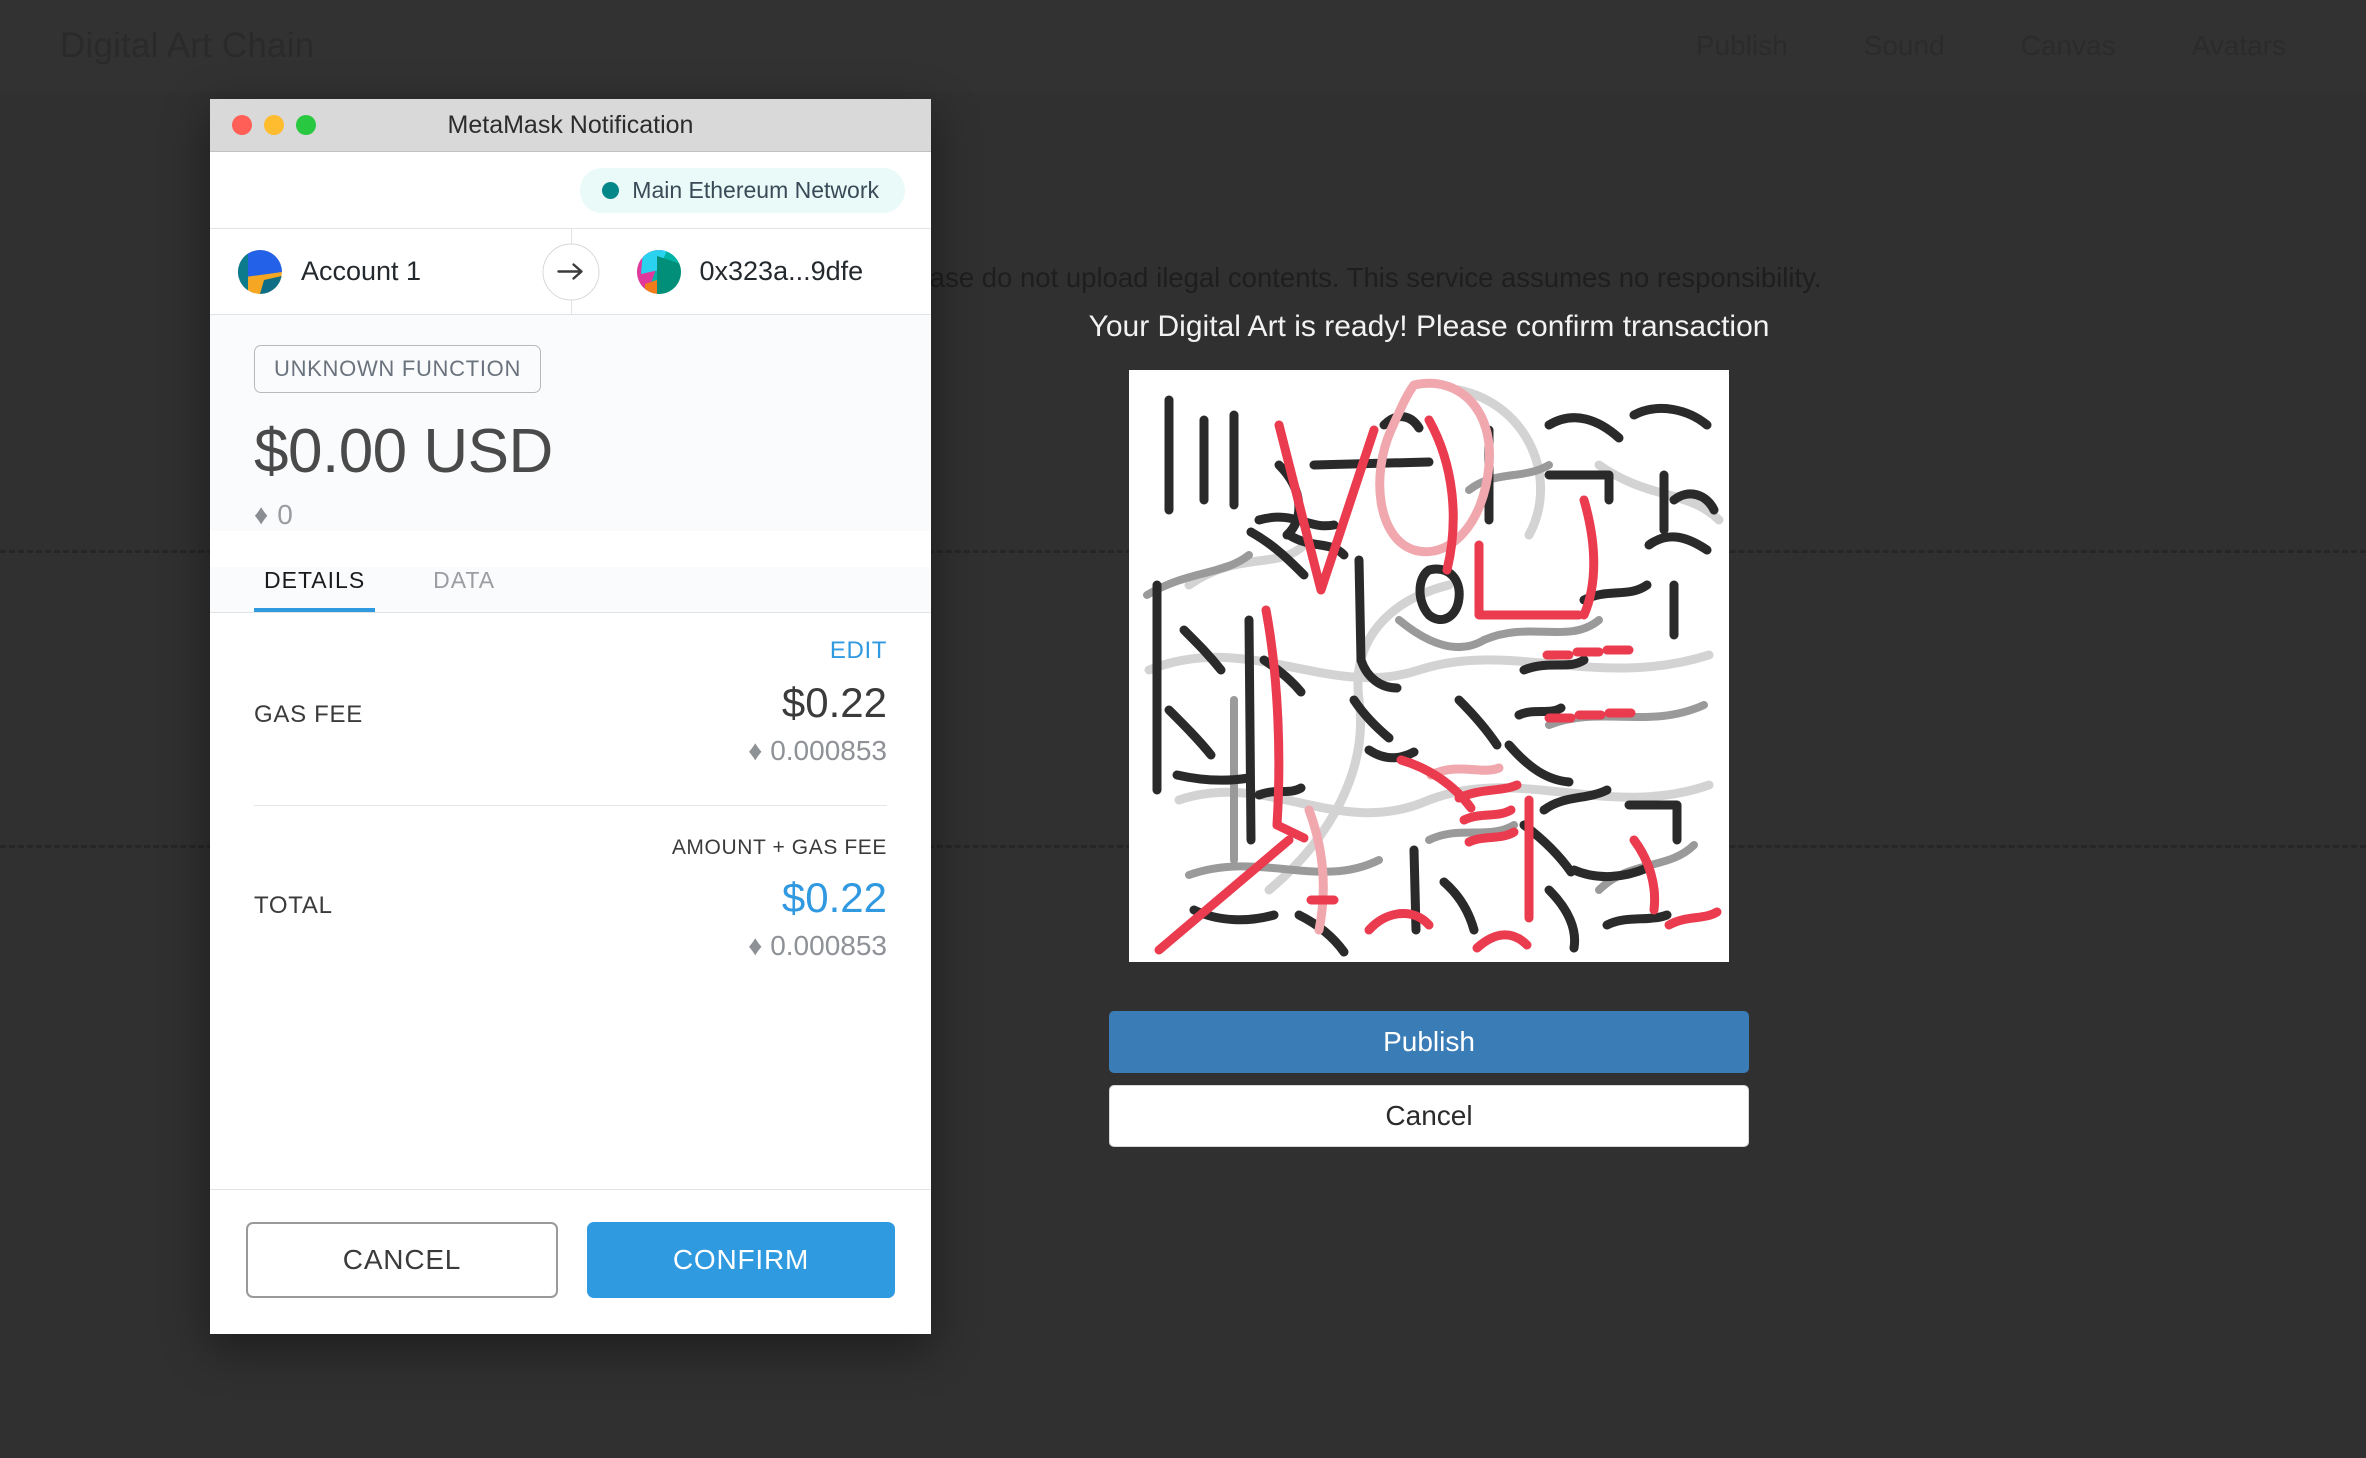 The height and width of the screenshot is (1458, 2366). Describe the element at coordinates (781, 271) in the screenshot. I see `recipient-address: 0x323a...9dfe` at that location.